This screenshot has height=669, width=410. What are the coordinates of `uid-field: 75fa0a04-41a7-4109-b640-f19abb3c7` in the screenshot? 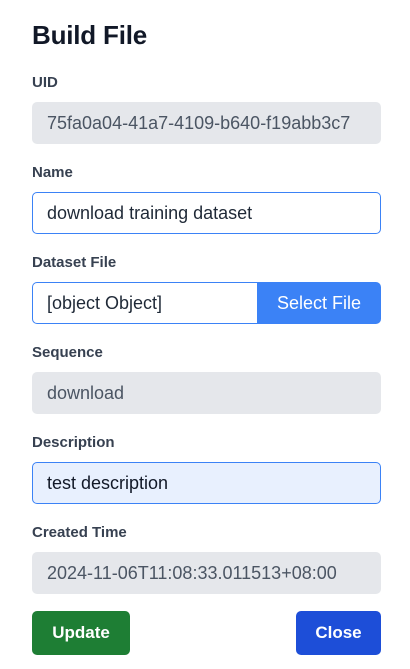 It's located at (206, 123).